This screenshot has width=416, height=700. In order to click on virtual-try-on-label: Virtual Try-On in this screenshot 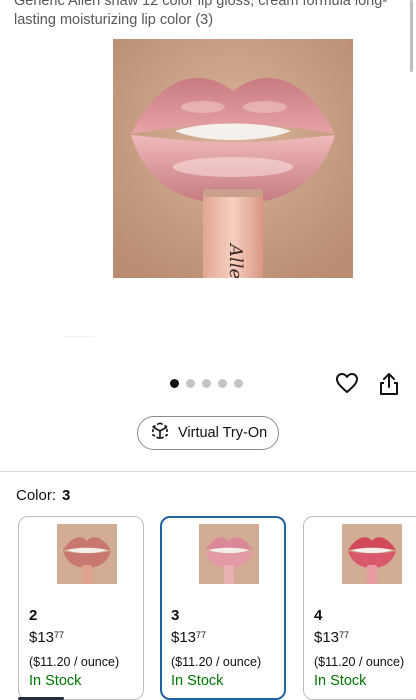, I will do `click(223, 433)`.